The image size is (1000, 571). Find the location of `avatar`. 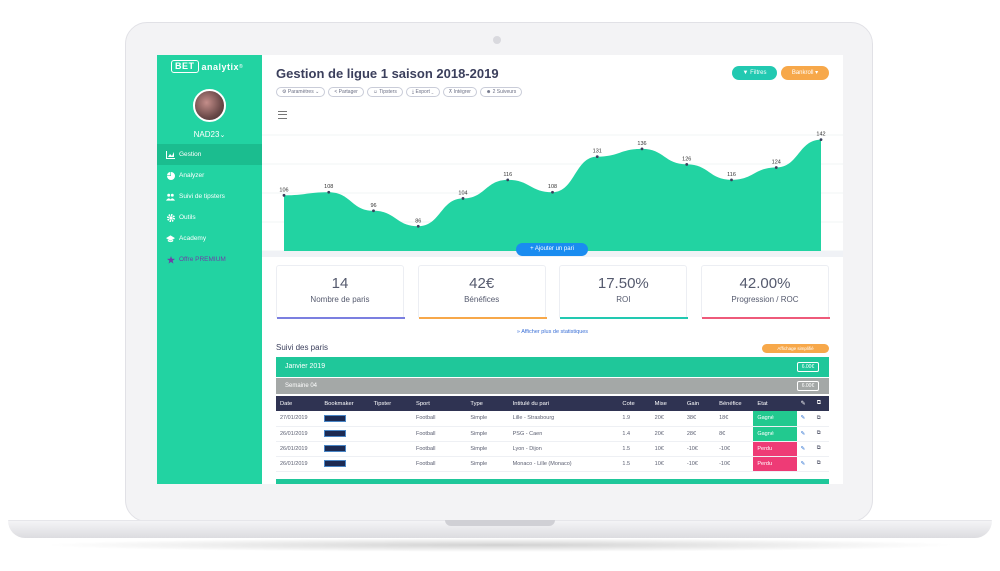

avatar is located at coordinates (209, 105).